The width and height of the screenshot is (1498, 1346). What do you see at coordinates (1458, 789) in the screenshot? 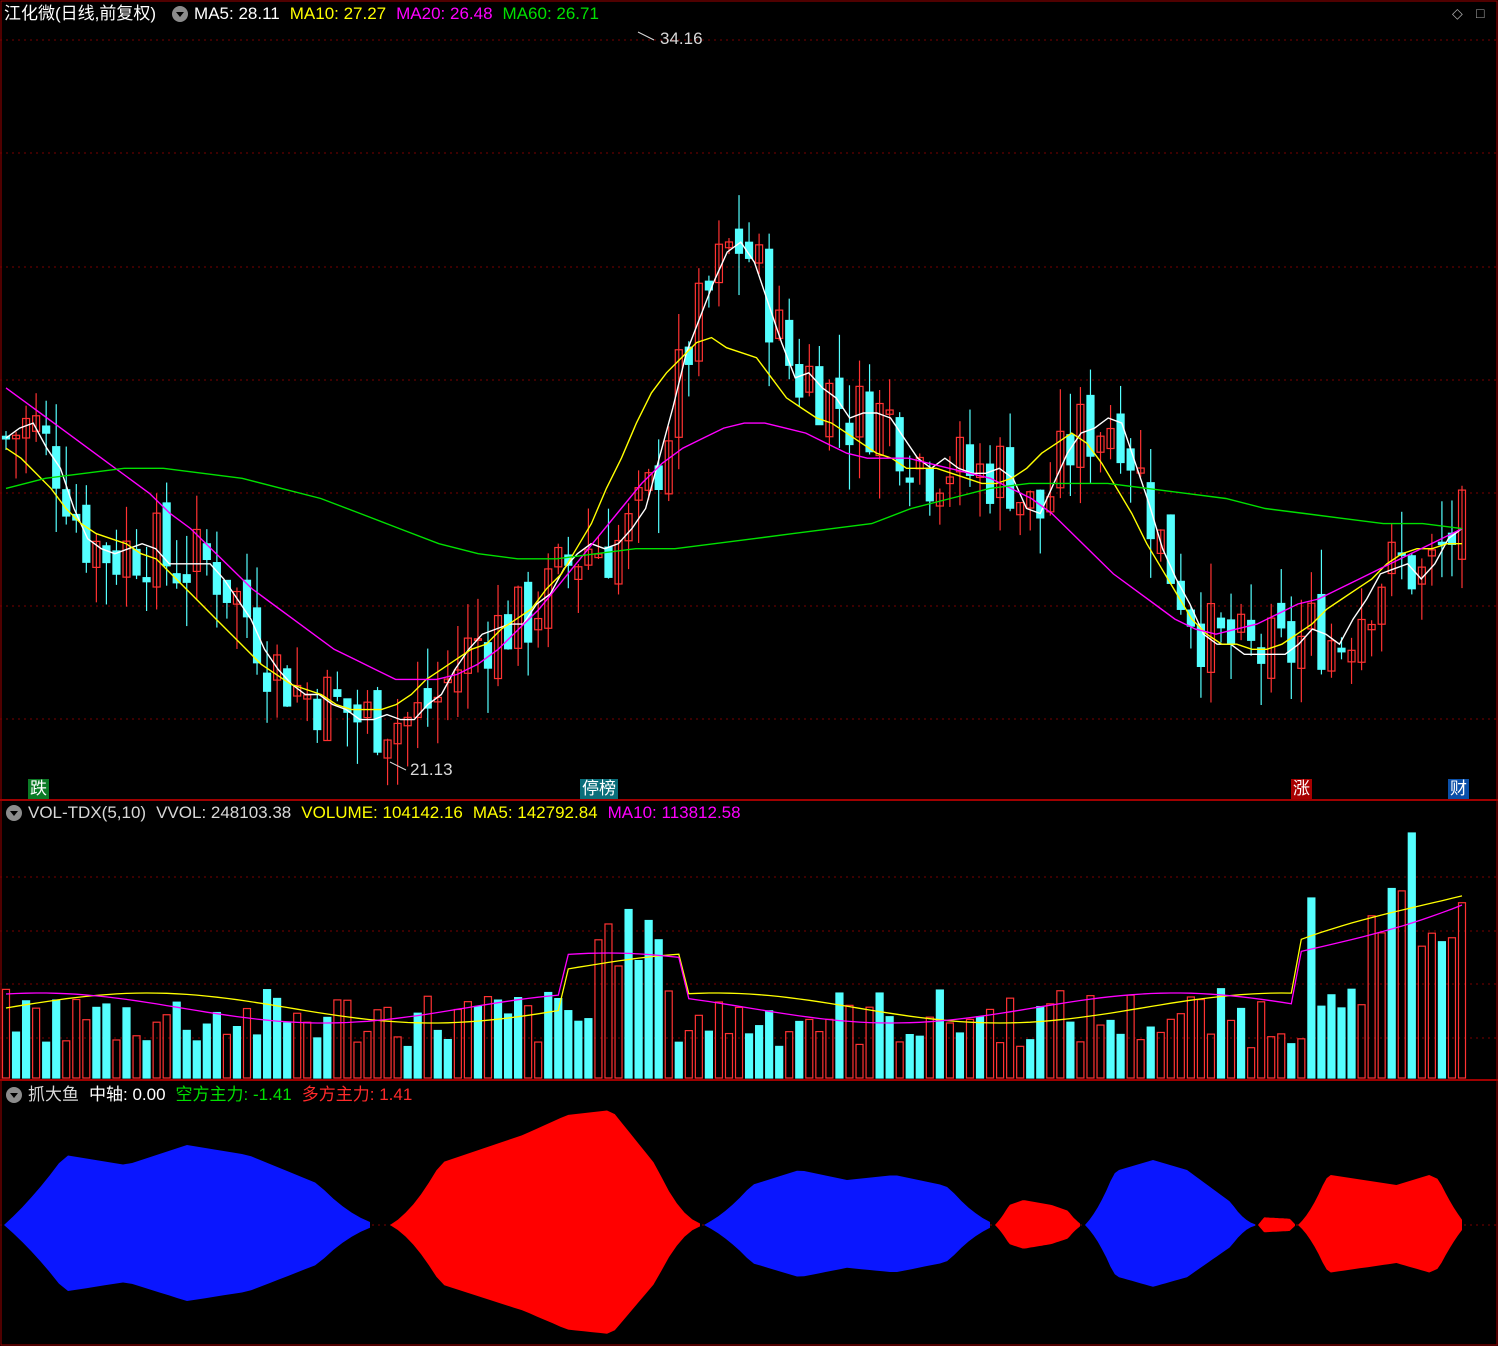
I see `tag-fin: 财` at bounding box center [1458, 789].